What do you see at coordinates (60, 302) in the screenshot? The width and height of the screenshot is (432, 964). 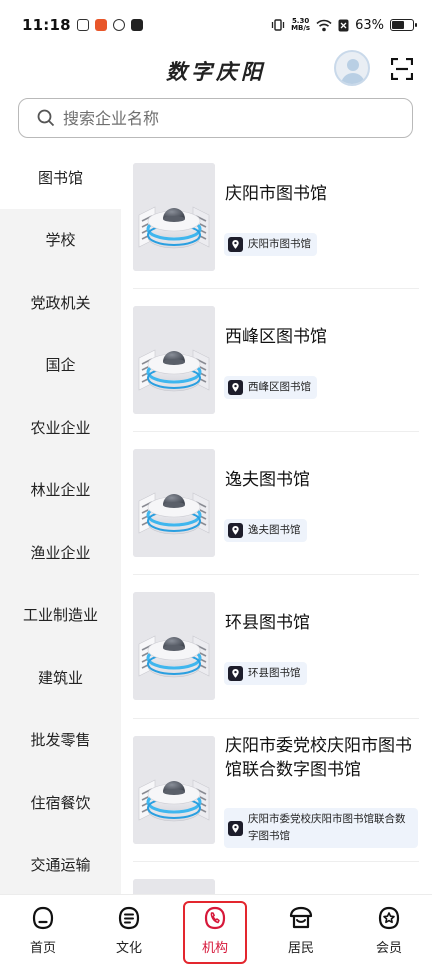 I see `sidebar-item-government: 党政机关` at bounding box center [60, 302].